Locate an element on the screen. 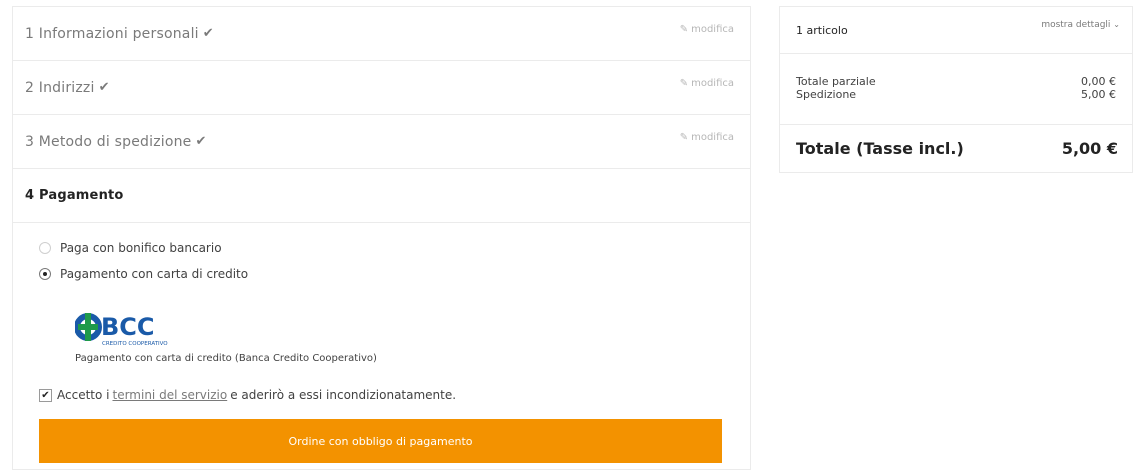  subtotal-line: Totale parziale 0,00 € is located at coordinates (956, 81).